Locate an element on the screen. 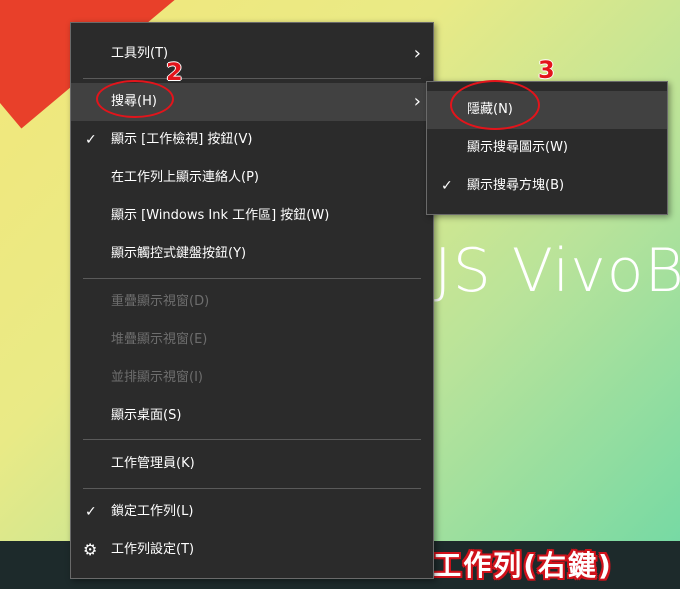 Image resolution: width=680 pixels, height=589 pixels. menu-item-cascade-windows: 重疊顯示視窗(D) is located at coordinates (252, 302).